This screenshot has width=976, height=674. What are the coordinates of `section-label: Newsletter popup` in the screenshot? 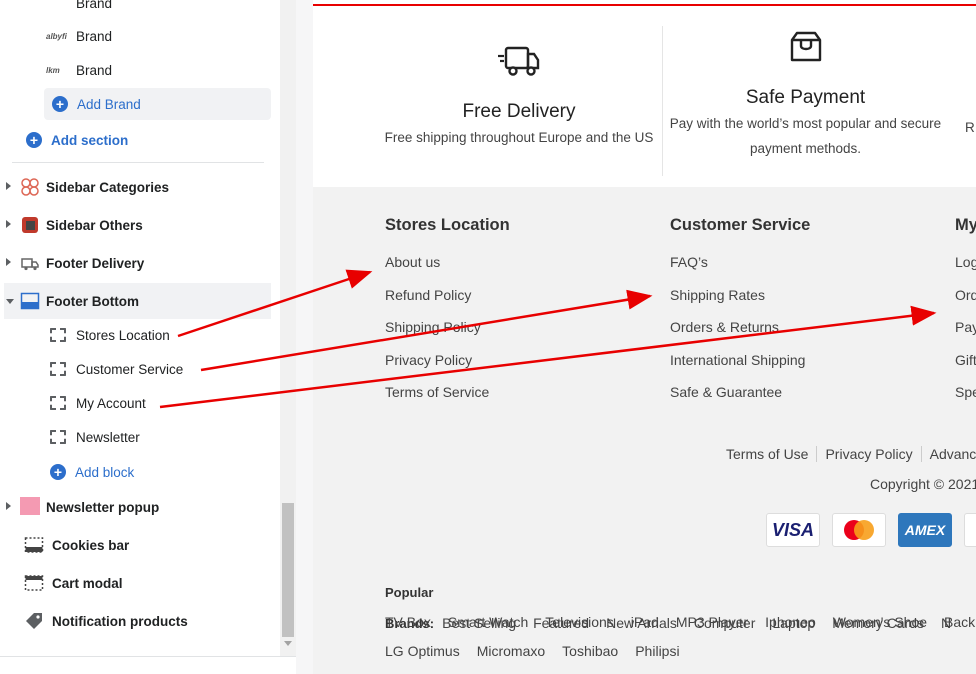 It's located at (103, 507).